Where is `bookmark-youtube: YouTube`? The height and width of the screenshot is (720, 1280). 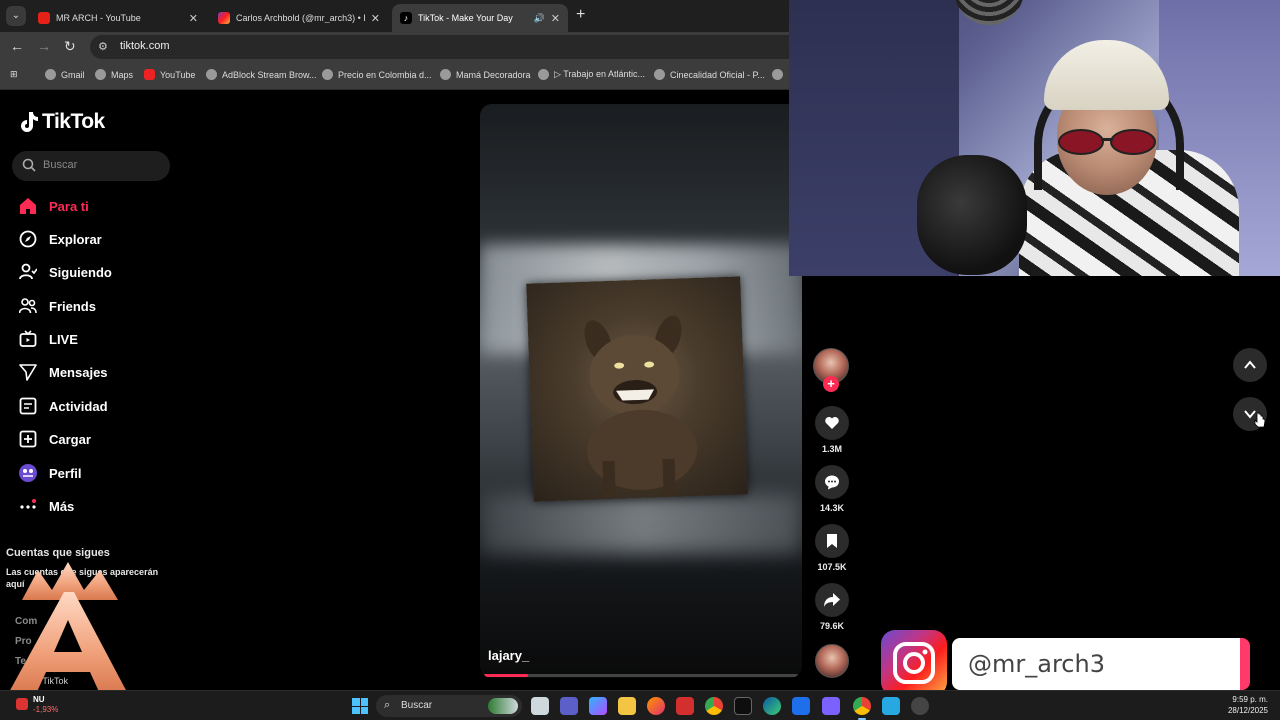 bookmark-youtube: YouTube is located at coordinates (169, 74).